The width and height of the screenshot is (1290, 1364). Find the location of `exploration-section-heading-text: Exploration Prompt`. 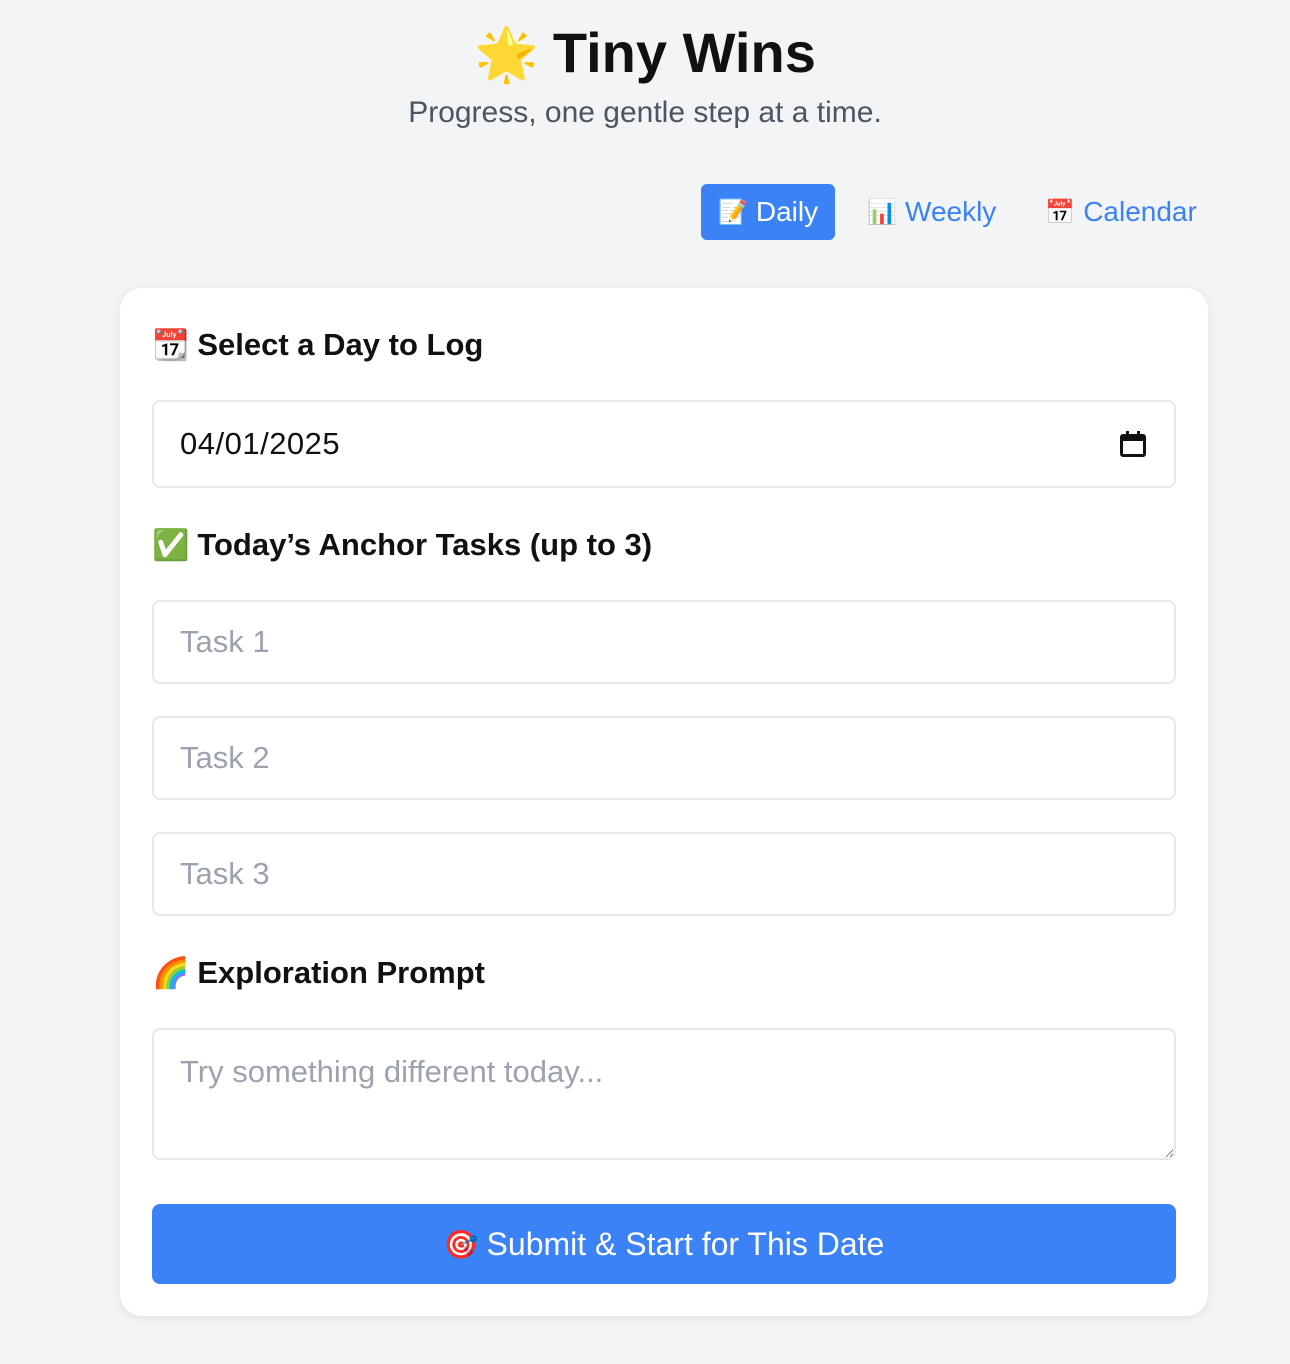

exploration-section-heading-text: Exploration Prompt is located at coordinates (341, 972).